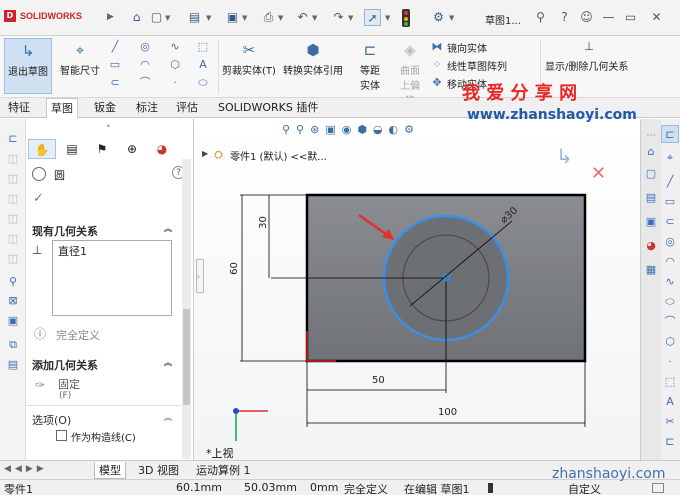  Describe the element at coordinates (158, 470) in the screenshot. I see `tab-3d-views: 3D 视图` at that location.